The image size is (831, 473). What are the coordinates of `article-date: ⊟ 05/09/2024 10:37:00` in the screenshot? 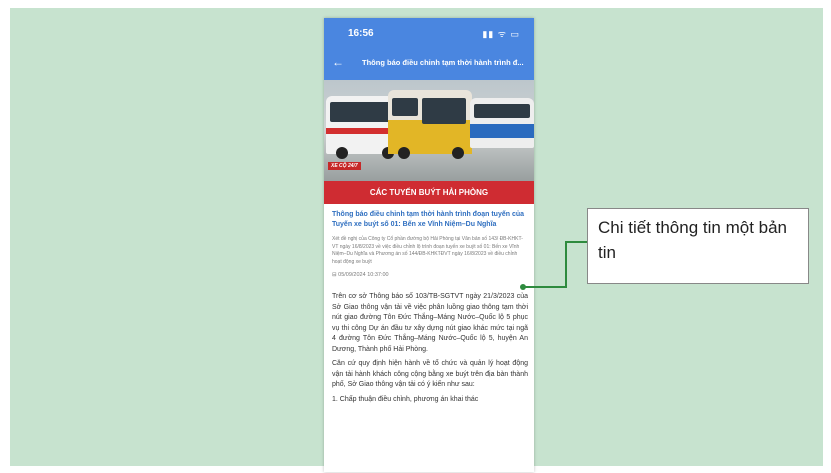 It's located at (360, 275).